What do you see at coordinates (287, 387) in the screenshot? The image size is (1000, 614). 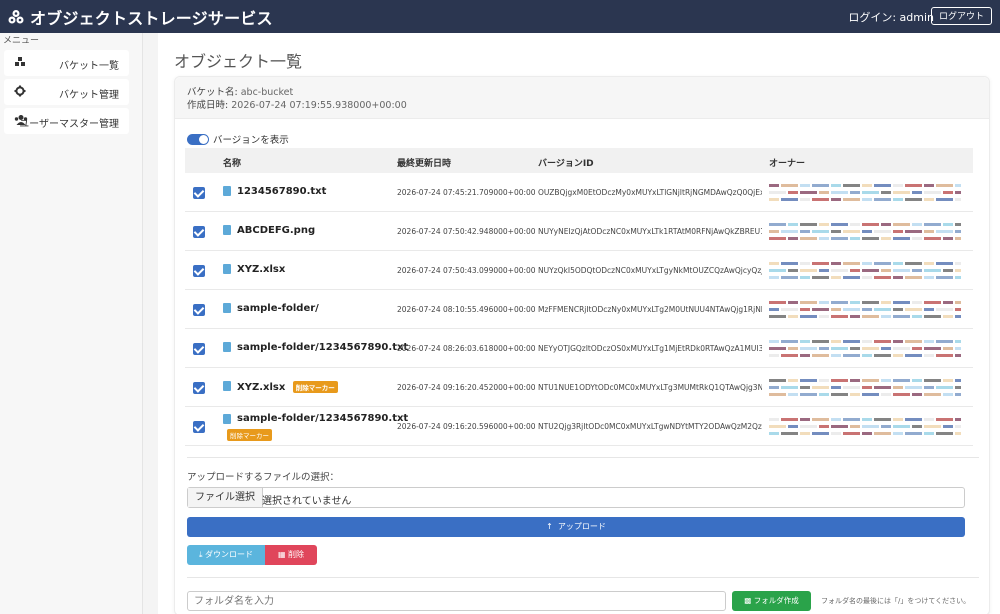 I see `file-name-with-marker: XYZ.xlsx 削除マーカー` at bounding box center [287, 387].